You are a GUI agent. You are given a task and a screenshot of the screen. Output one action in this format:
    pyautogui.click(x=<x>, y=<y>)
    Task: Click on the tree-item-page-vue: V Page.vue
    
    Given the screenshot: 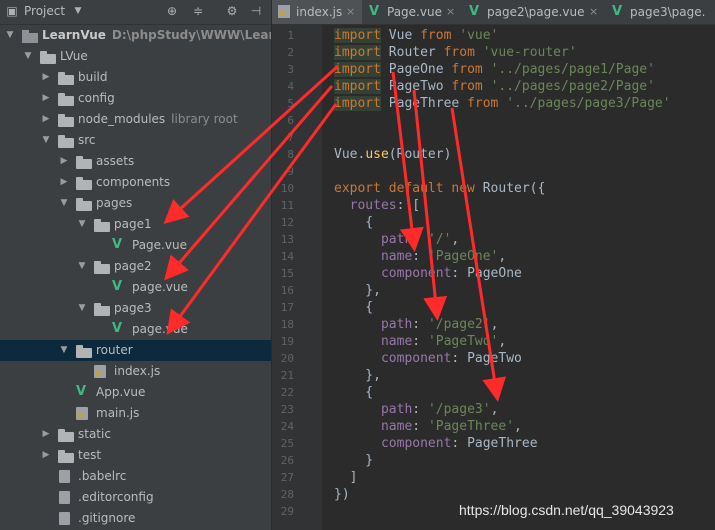 What is the action you would take?
    pyautogui.click(x=135, y=245)
    